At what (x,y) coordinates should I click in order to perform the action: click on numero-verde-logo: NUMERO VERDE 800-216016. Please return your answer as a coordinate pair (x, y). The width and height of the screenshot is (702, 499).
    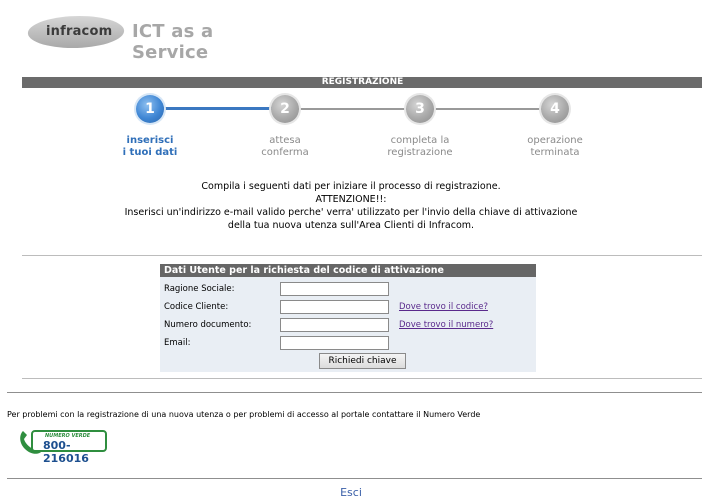
    Looking at the image, I should click on (63, 445).